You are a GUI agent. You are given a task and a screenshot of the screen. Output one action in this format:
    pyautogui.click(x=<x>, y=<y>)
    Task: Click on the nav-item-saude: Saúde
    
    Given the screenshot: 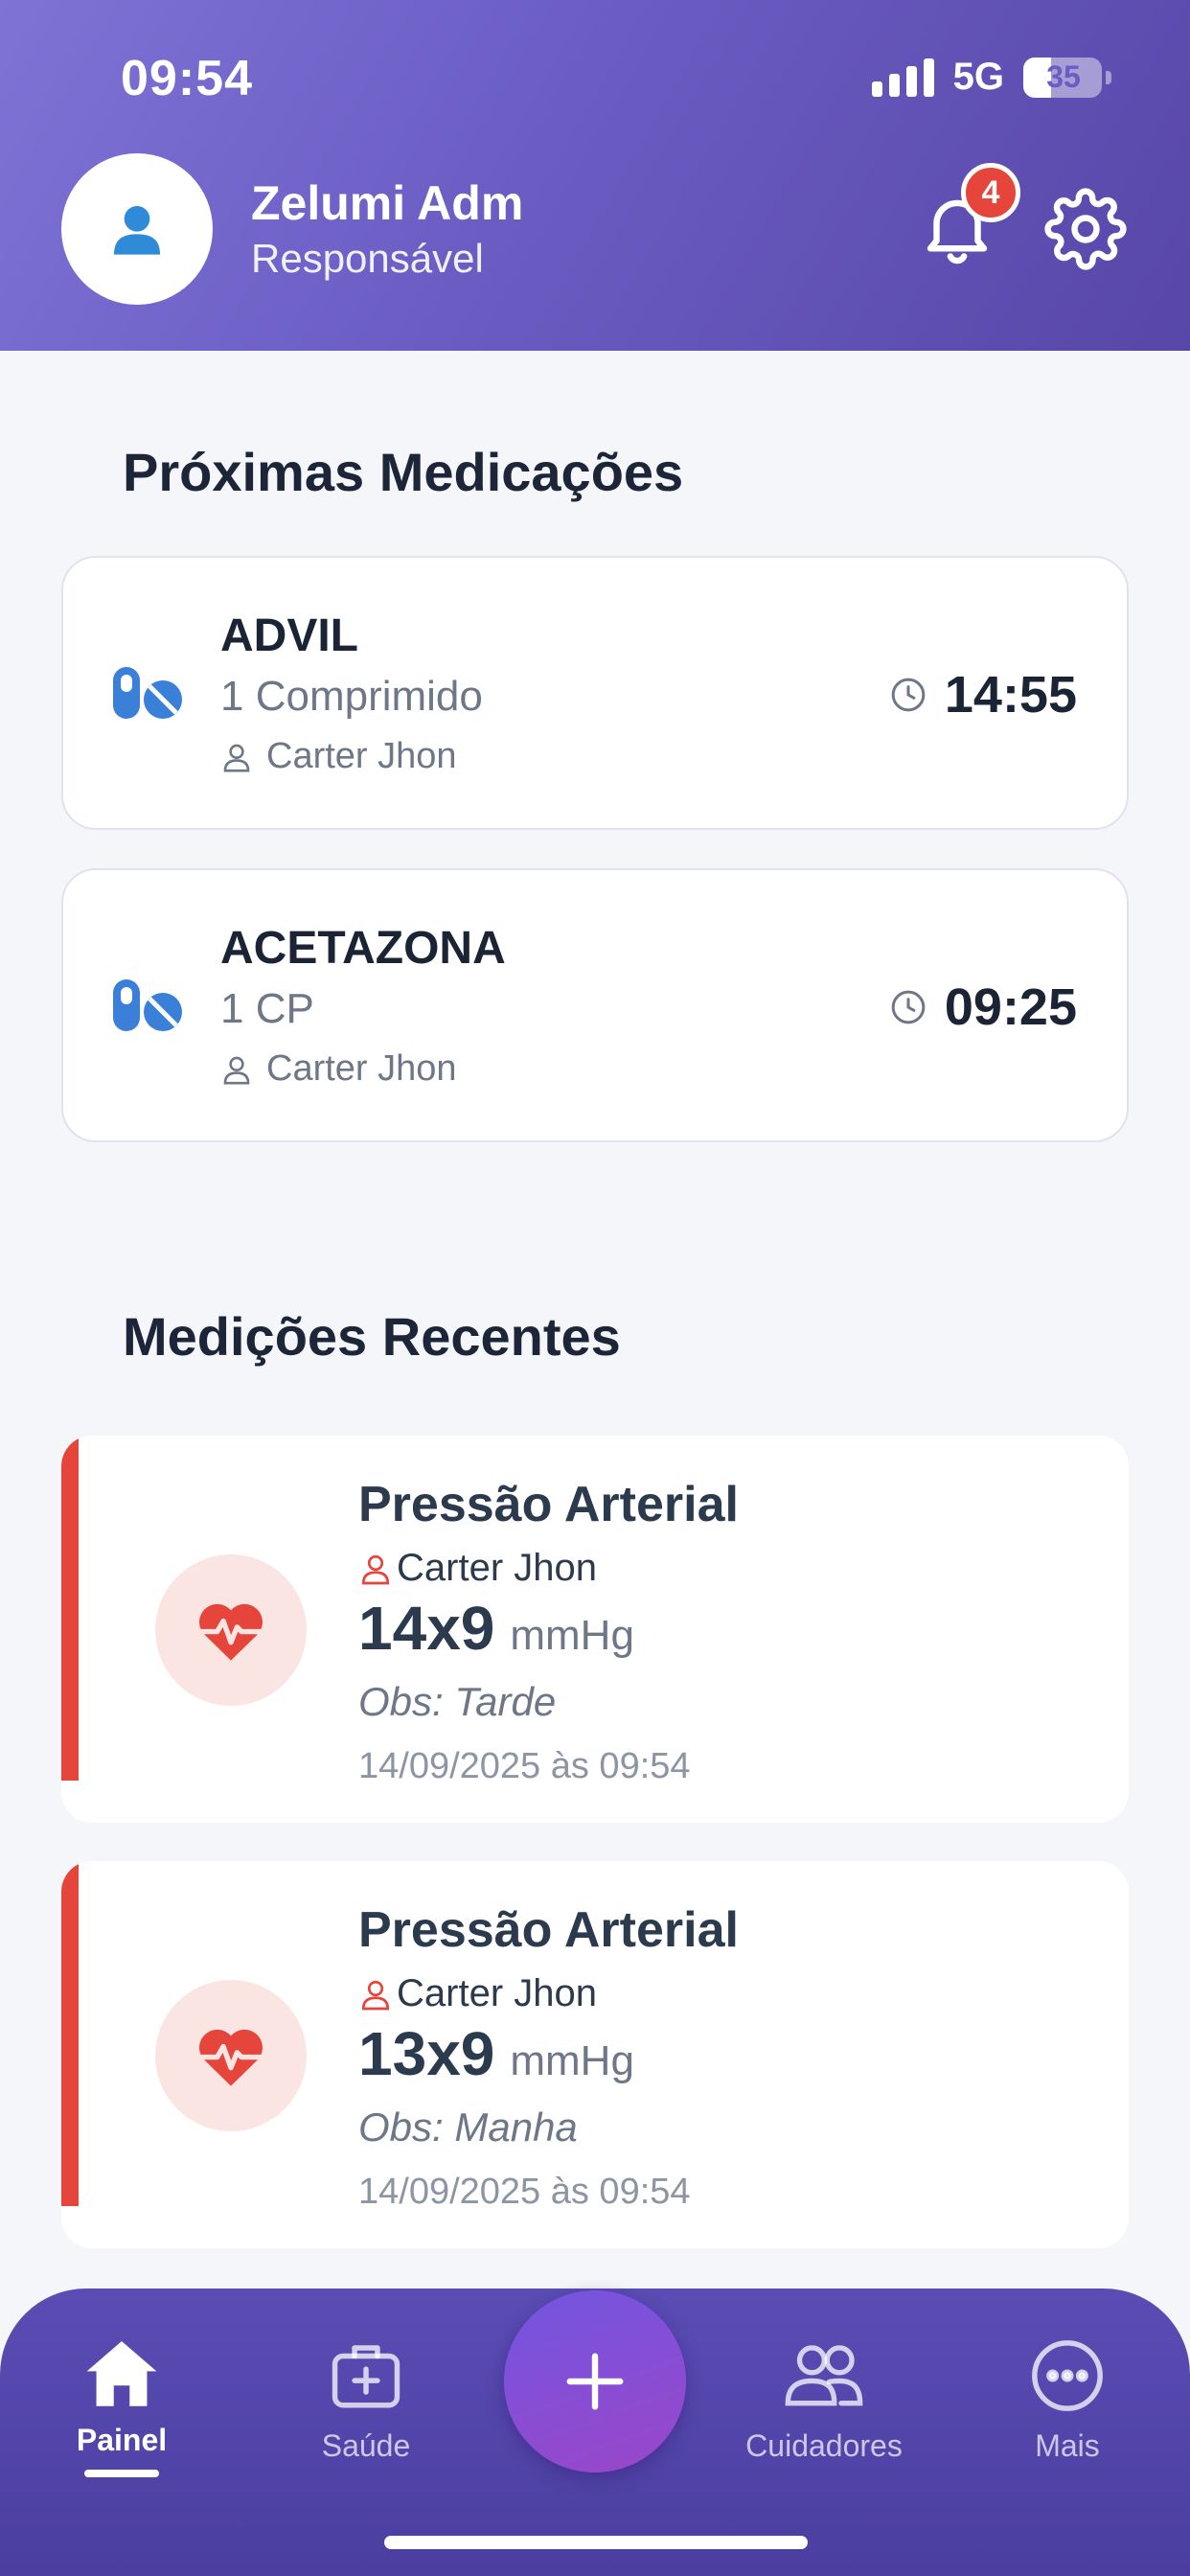 What is the action you would take?
    pyautogui.click(x=366, y=2400)
    